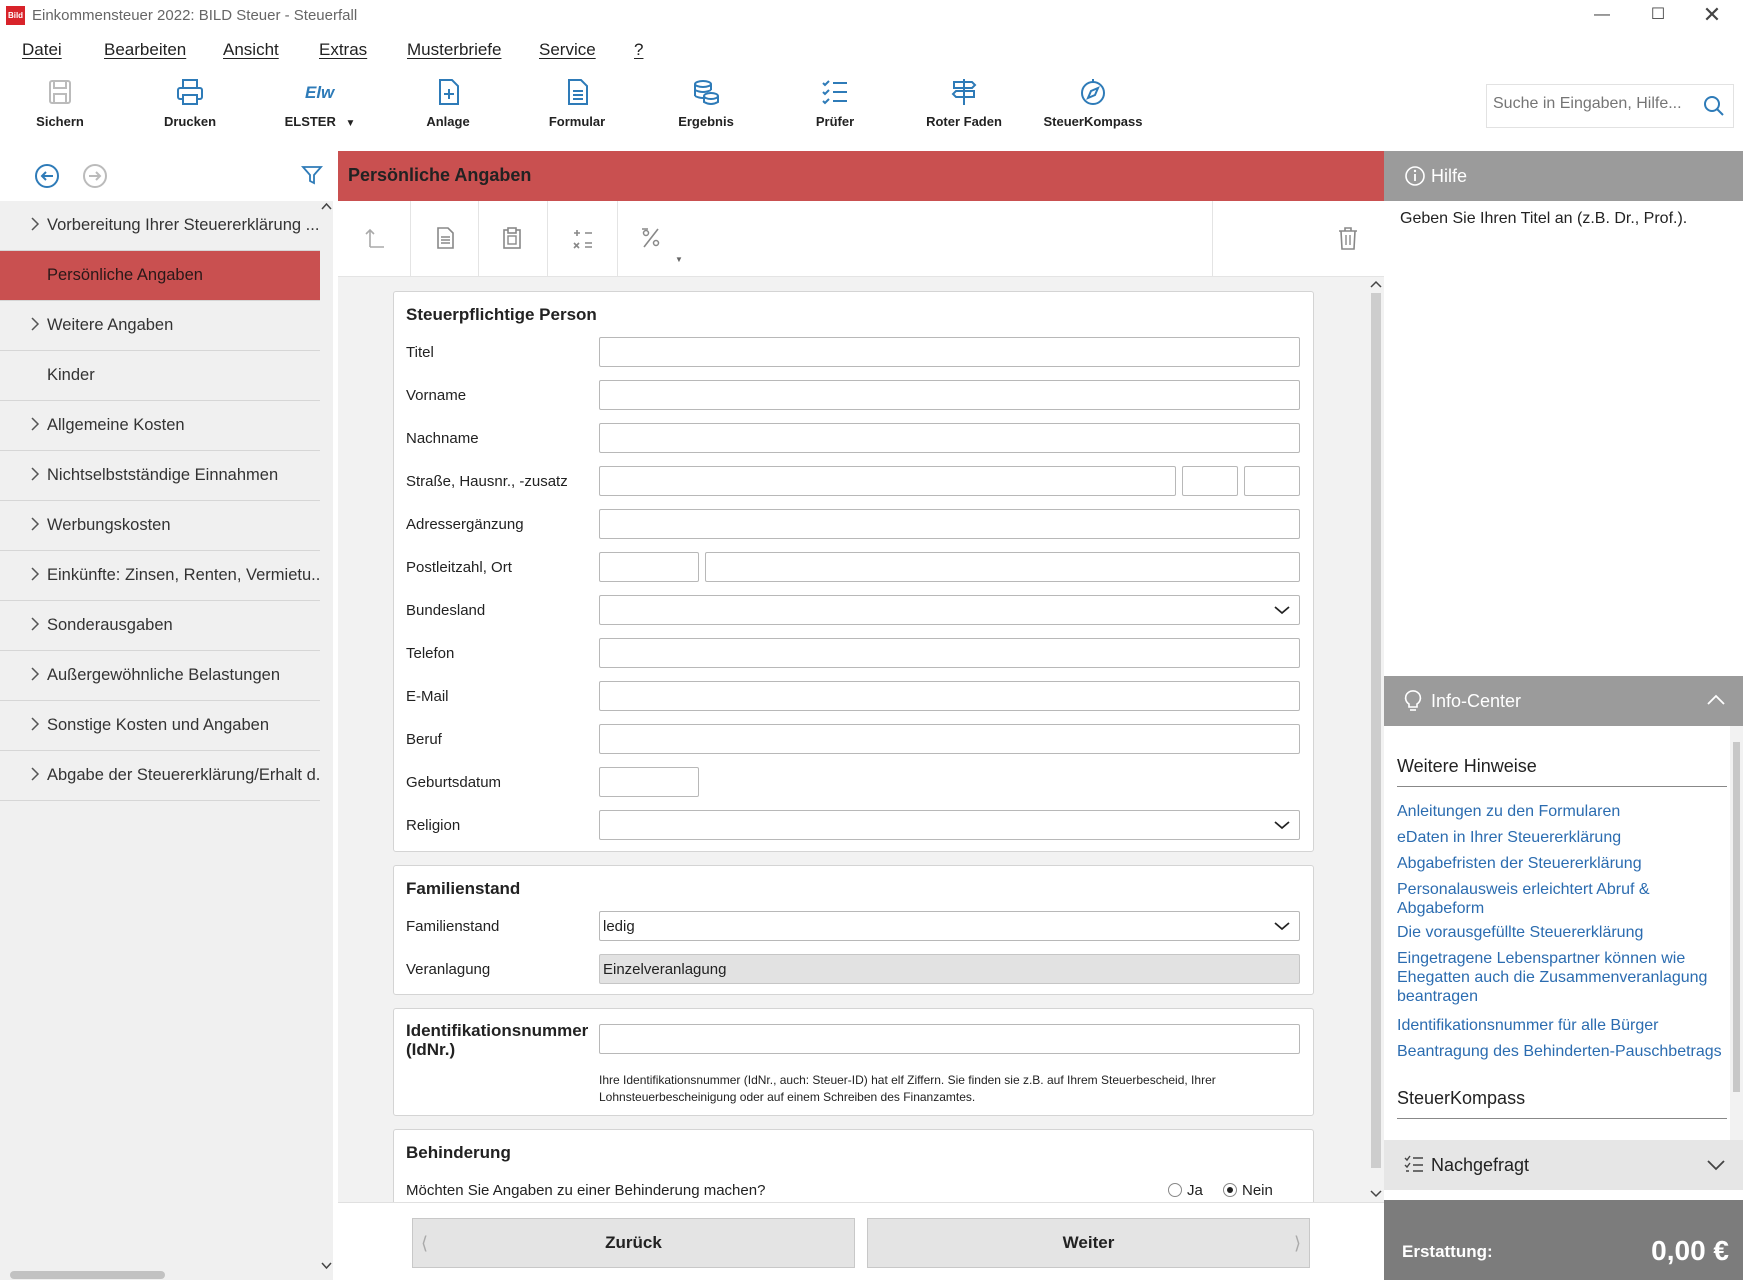 Image resolution: width=1743 pixels, height=1280 pixels. I want to click on sidebar-item-aussergewoehnliche-belastungen: Außergewöhnliche Belastungen, so click(160, 676).